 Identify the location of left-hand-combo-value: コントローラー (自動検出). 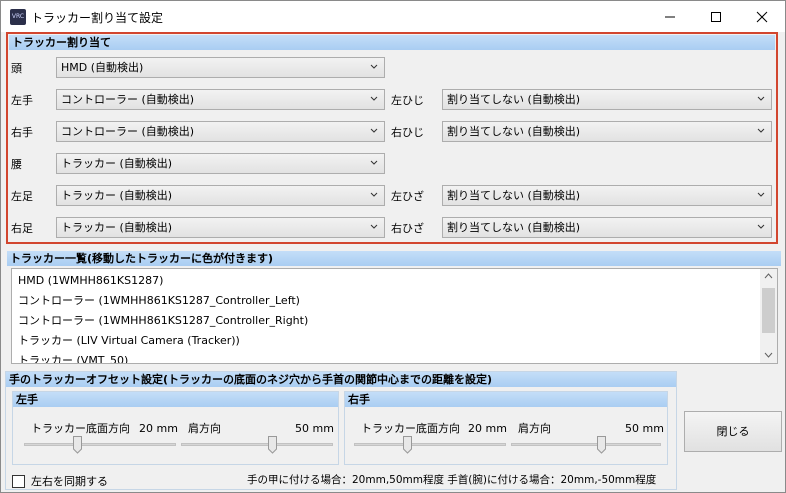
(128, 99).